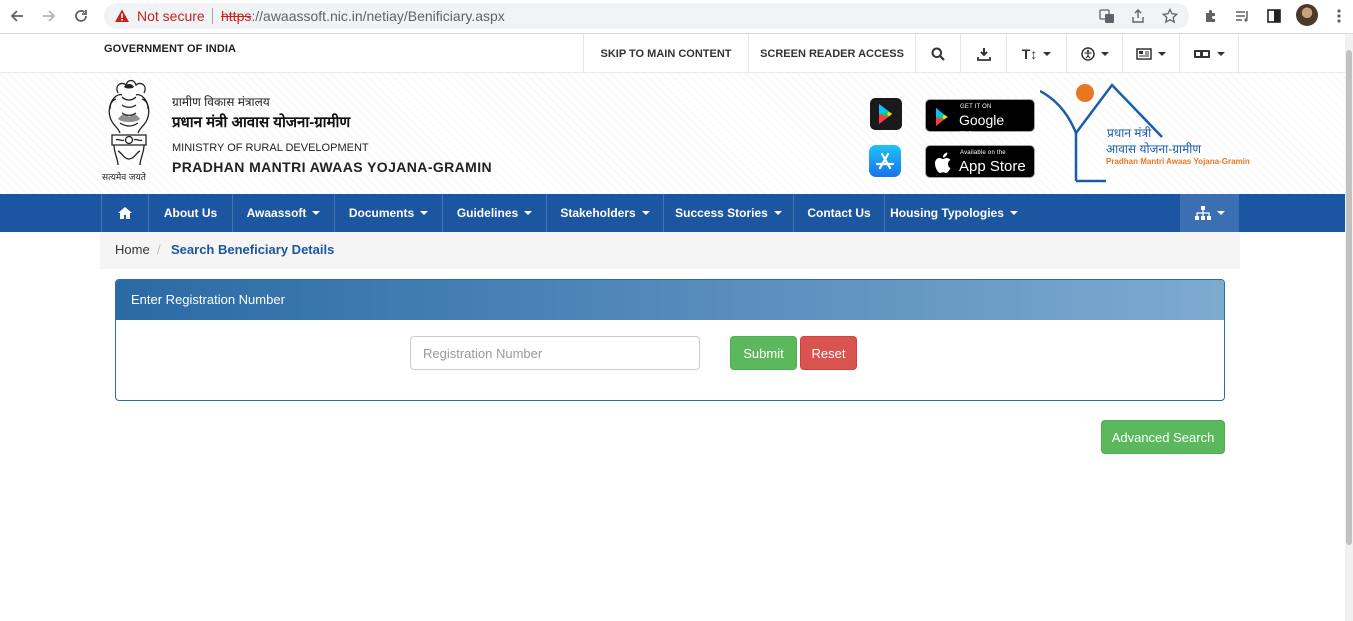 The image size is (1353, 621). I want to click on submit-button: Submit, so click(763, 353).